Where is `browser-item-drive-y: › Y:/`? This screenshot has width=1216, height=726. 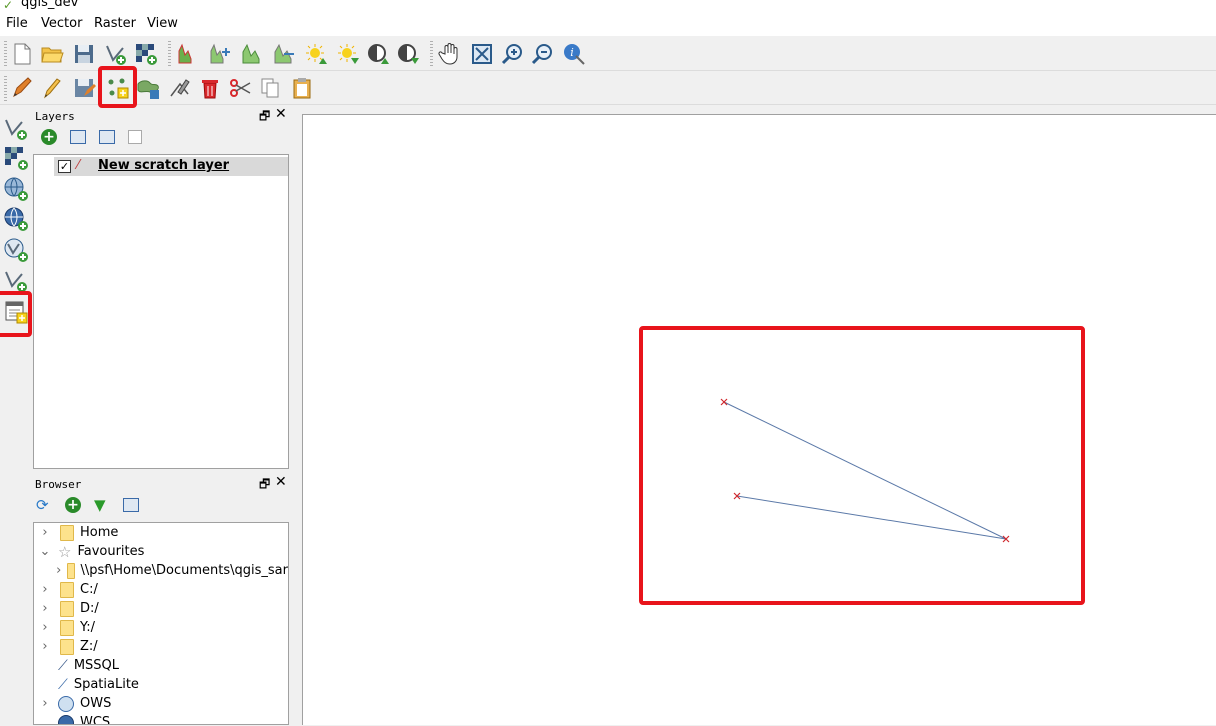 browser-item-drive-y: › Y:/ is located at coordinates (161, 627).